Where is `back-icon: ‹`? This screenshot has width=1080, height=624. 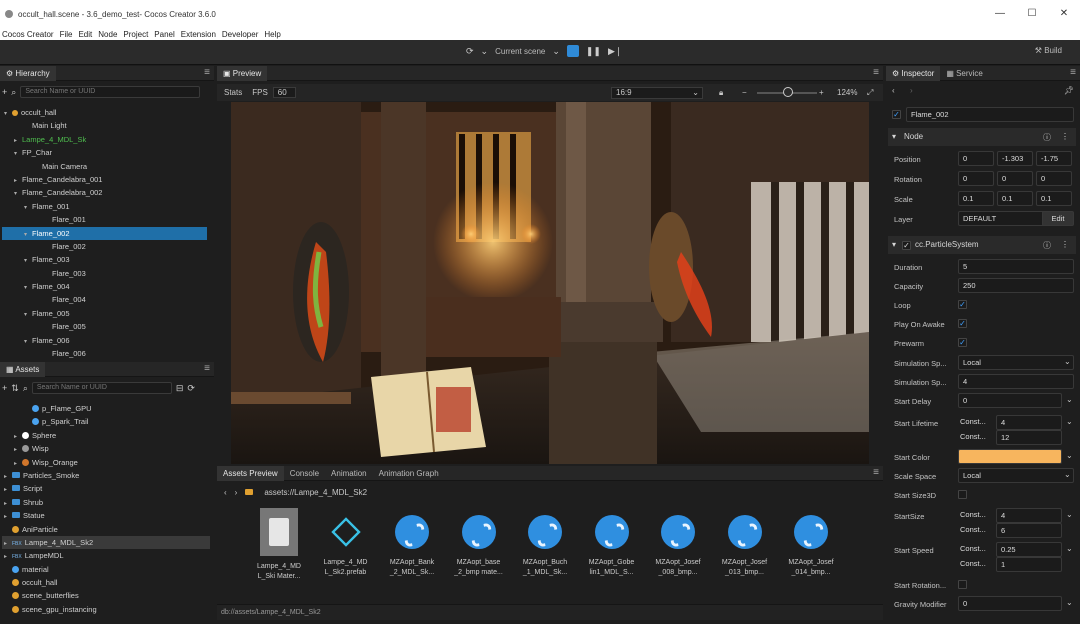
back-icon: ‹ is located at coordinates (225, 492).